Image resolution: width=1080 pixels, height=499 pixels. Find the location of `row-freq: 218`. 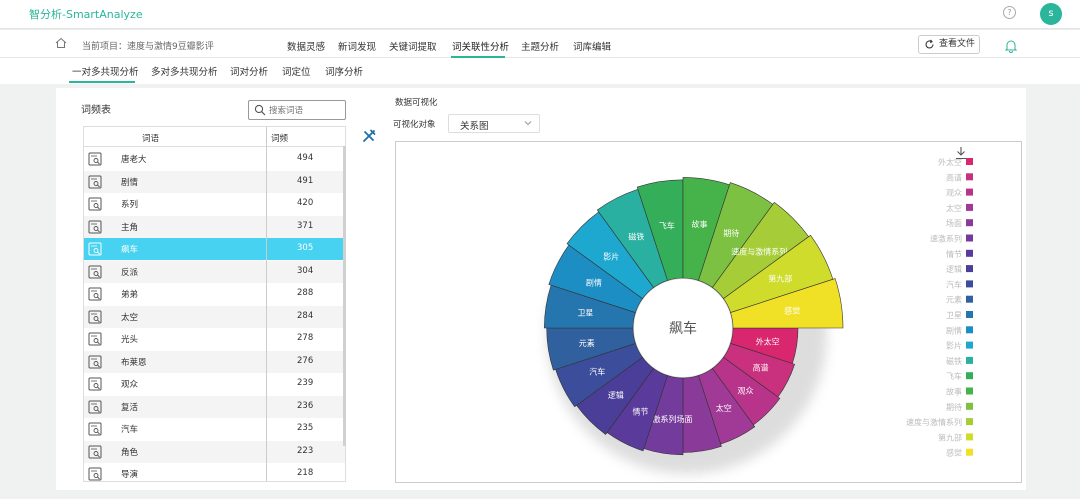

row-freq: 218 is located at coordinates (305, 473).